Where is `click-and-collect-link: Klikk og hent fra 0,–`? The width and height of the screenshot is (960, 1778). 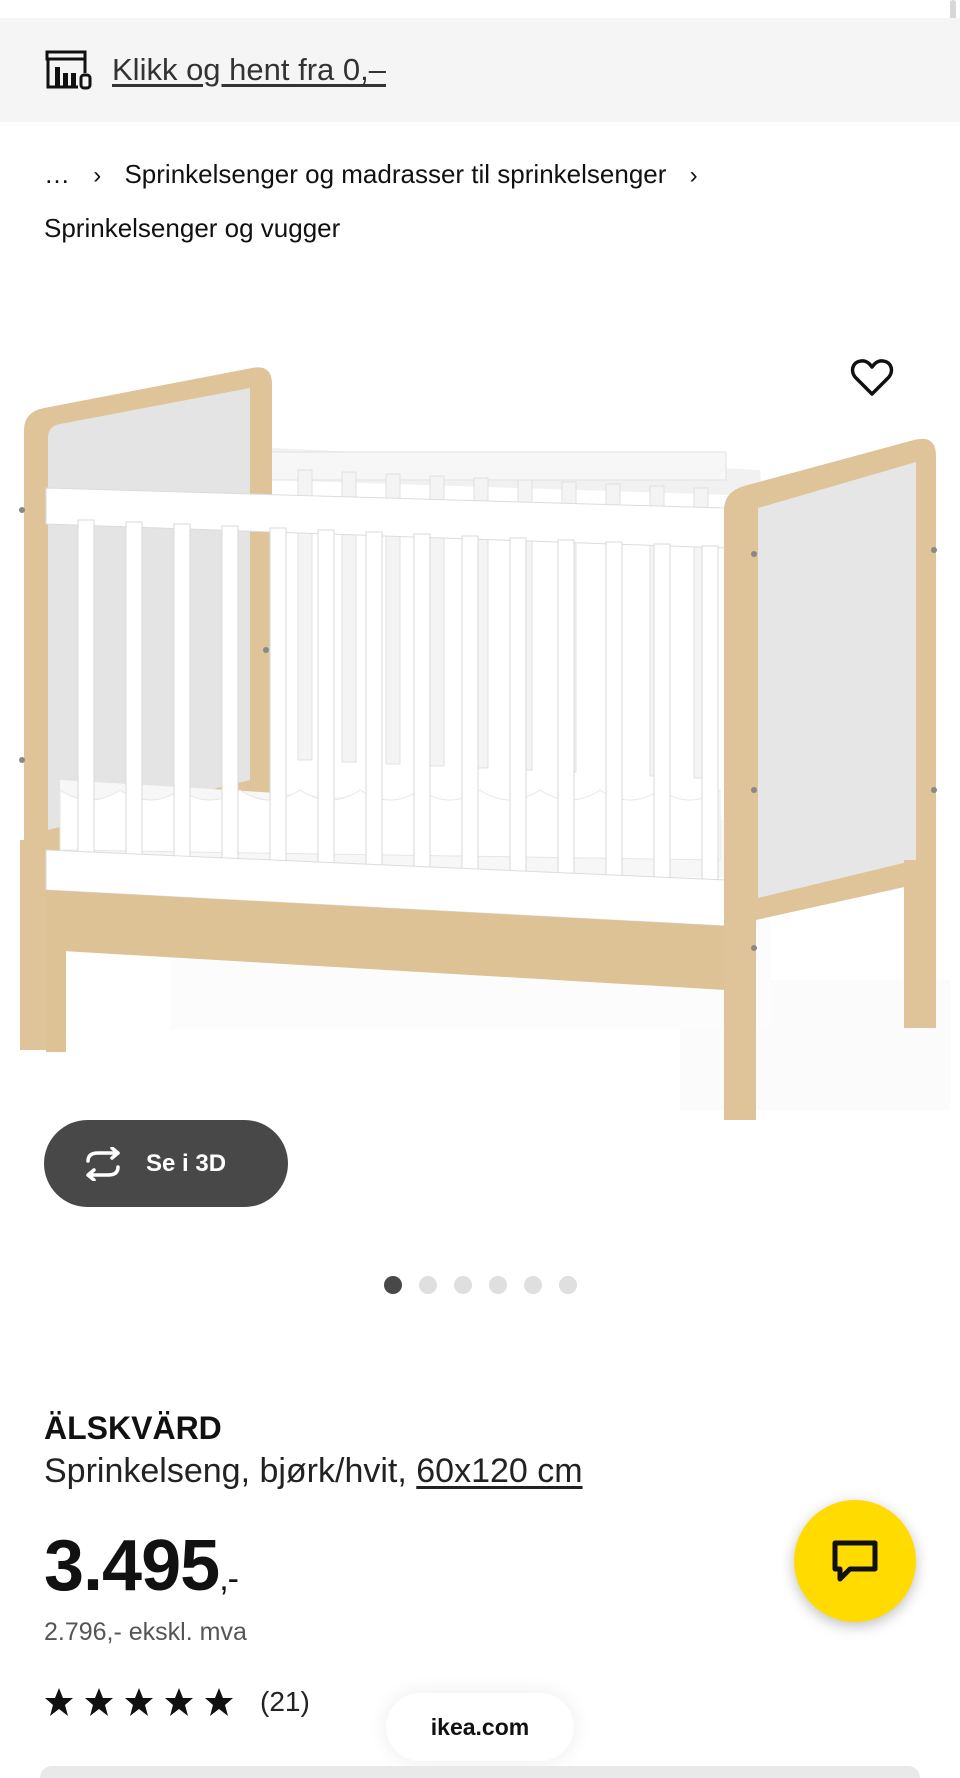 click-and-collect-link: Klikk og hent fra 0,– is located at coordinates (249, 70).